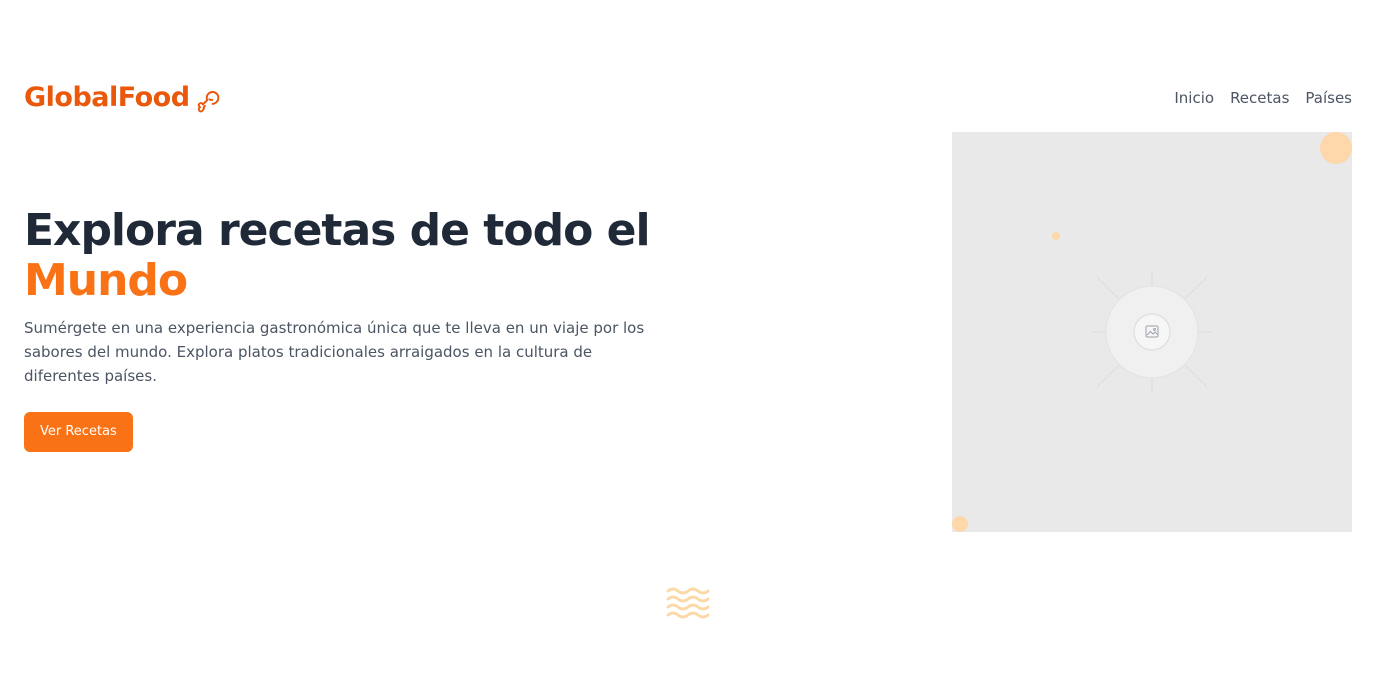 The width and height of the screenshot is (1376, 692). I want to click on image-placeholder-graphic, so click(1152, 332).